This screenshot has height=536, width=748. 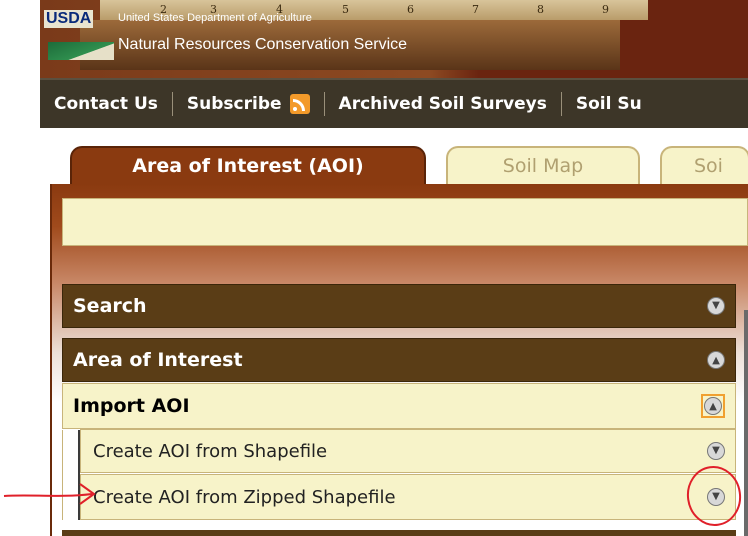 What do you see at coordinates (714, 496) in the screenshot?
I see `red-highlight-circle` at bounding box center [714, 496].